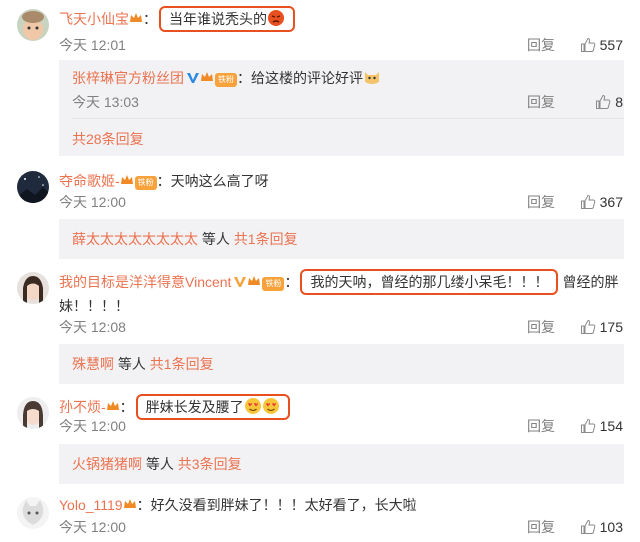  I want to click on highlighted-comment-text: 胖妹长发及腰了, so click(212, 407).